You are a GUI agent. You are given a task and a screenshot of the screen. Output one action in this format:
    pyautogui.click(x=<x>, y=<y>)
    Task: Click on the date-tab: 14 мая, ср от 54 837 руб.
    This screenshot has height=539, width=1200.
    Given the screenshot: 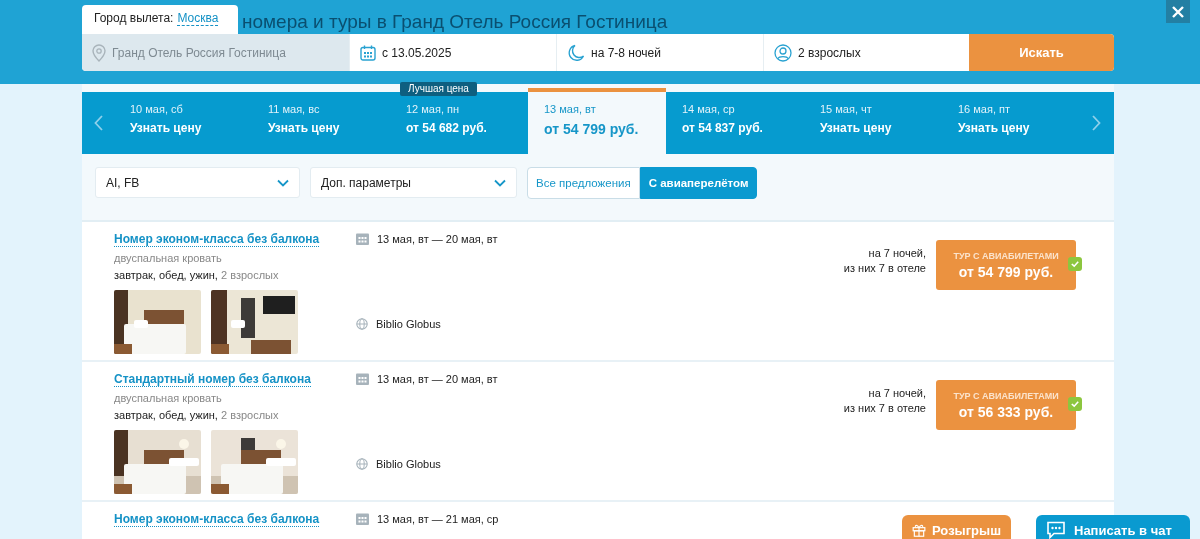 What is the action you would take?
    pyautogui.click(x=735, y=123)
    